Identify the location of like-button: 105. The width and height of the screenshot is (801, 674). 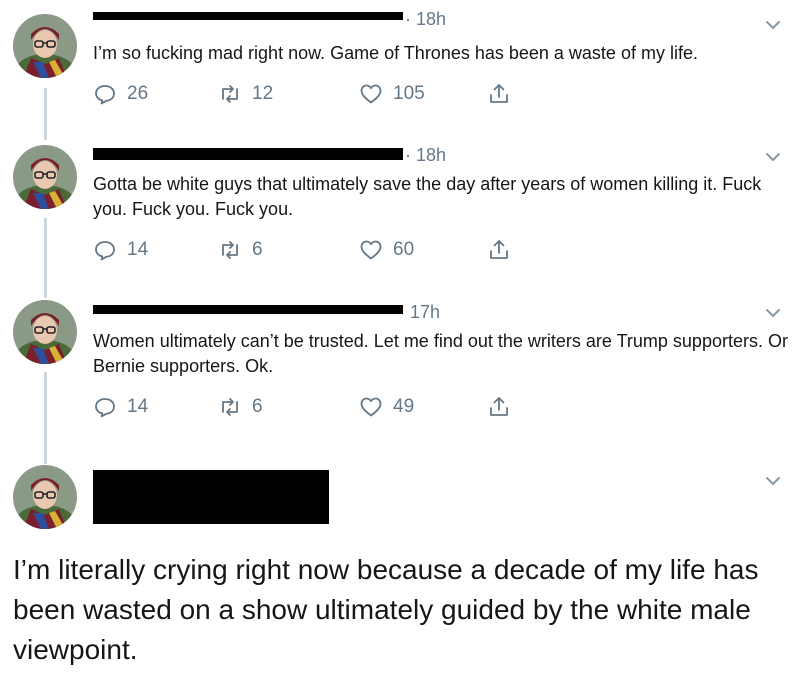
(392, 94).